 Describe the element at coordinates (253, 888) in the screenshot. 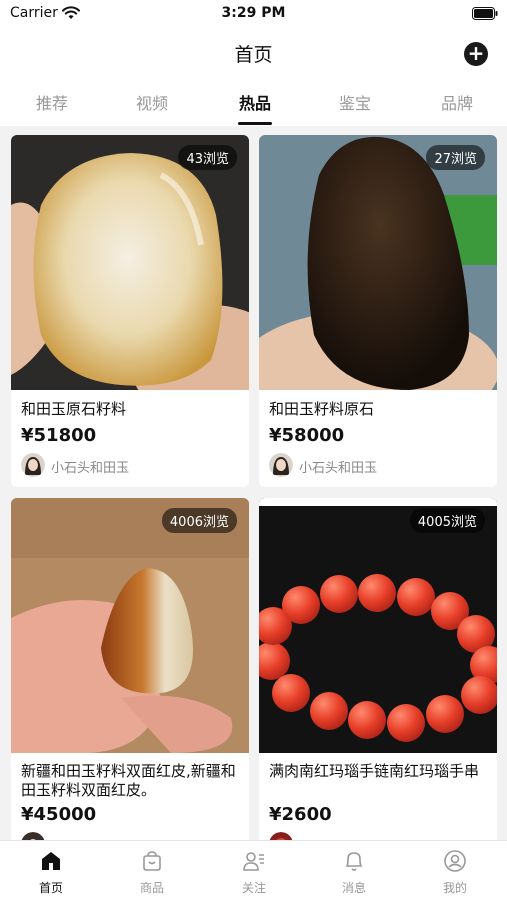

I see `nav-label: 关注` at that location.